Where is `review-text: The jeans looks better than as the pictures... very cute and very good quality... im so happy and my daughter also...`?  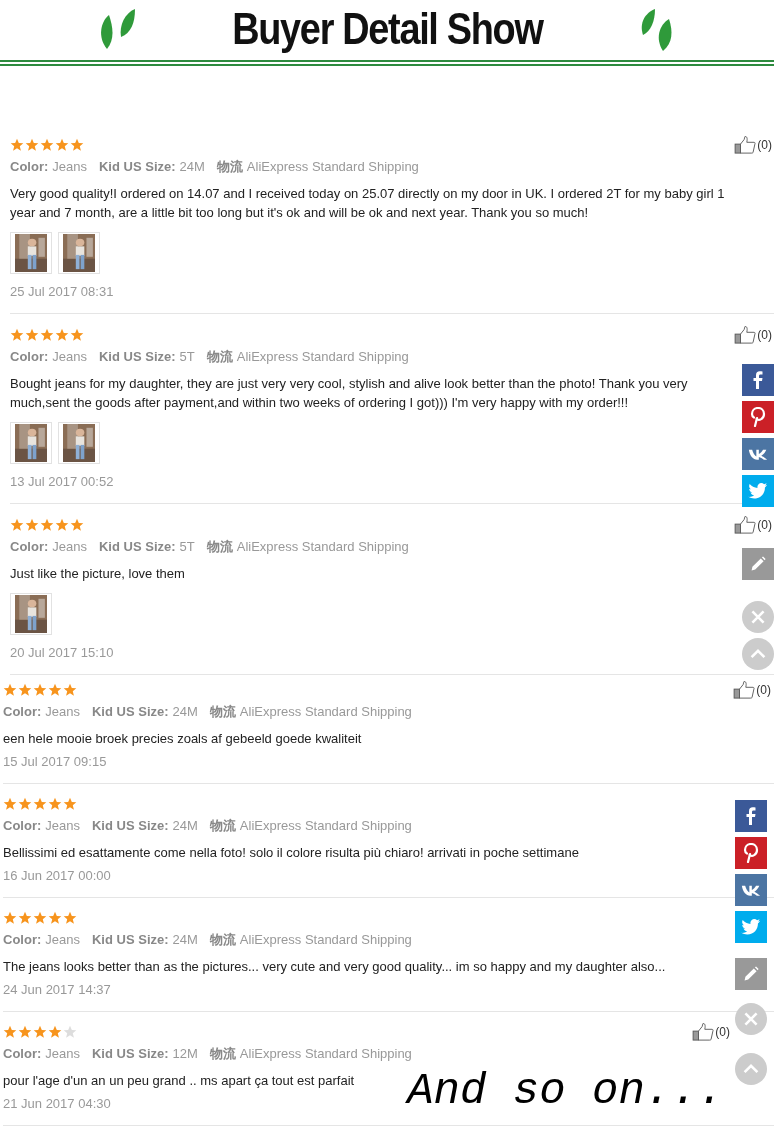
review-text: The jeans looks better than as the pictures... very cute and very good quality... im so happy and my daughter also... is located at coordinates (334, 967).